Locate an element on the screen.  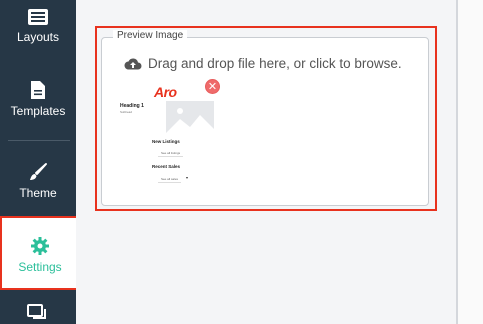
remove-image-button: ✕ is located at coordinates (212, 86).